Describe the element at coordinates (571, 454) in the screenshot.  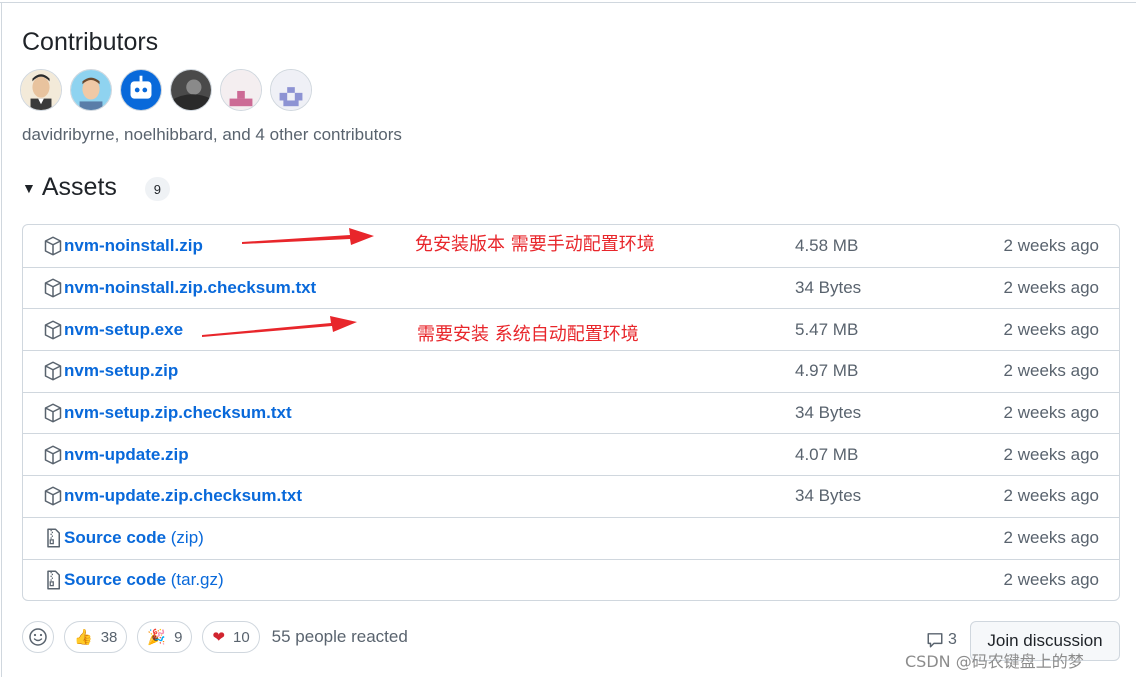
I see `asset-row: nvm-update.zip 4.07 MB 2 weeks ago` at that location.